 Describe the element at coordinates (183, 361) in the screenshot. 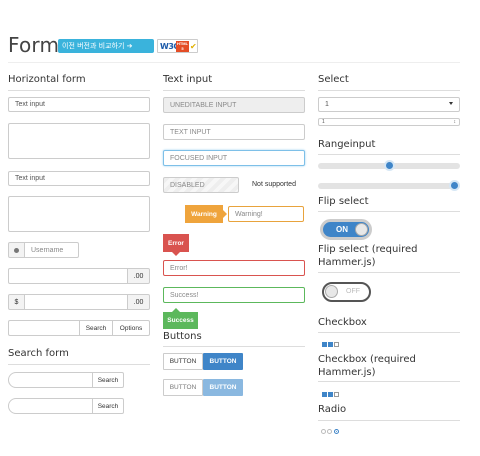

I see `button-default-1: BUTTON` at that location.